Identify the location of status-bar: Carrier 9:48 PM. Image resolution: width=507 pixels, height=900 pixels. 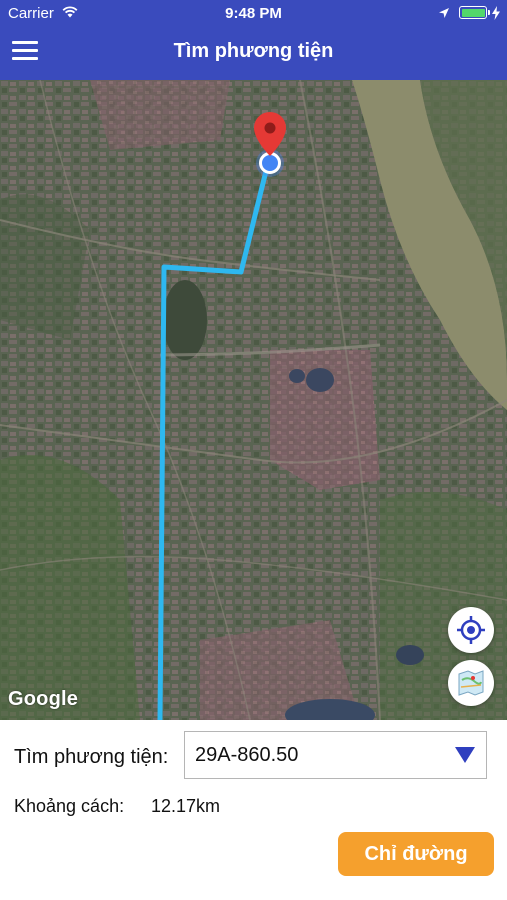
(253, 14).